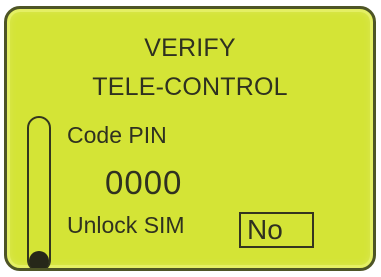 The width and height of the screenshot is (381, 277). What do you see at coordinates (126, 225) in the screenshot?
I see `unlock-sim-label: Unlock SIM` at bounding box center [126, 225].